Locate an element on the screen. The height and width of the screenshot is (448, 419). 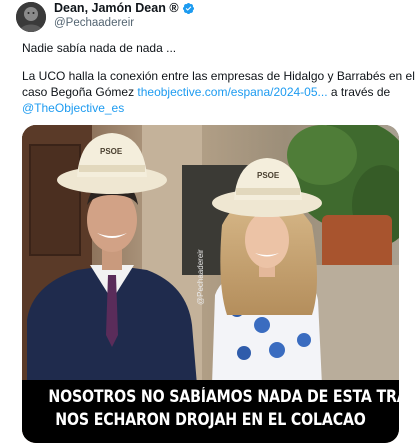
avatar is located at coordinates (31, 17).